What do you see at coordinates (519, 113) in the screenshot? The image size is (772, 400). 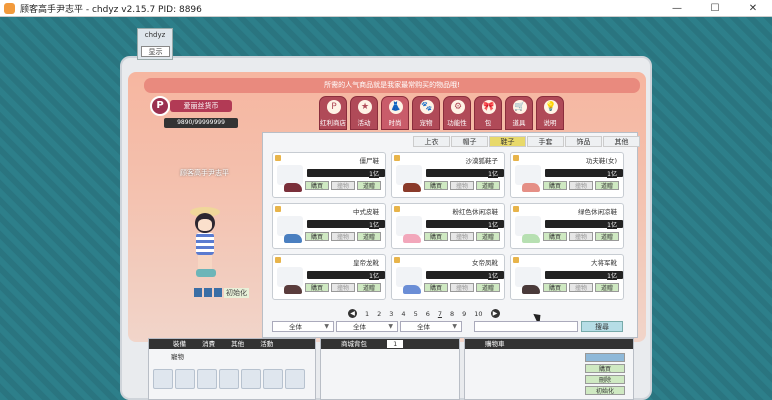 I see `tab-items: 🛒 道具` at bounding box center [519, 113].